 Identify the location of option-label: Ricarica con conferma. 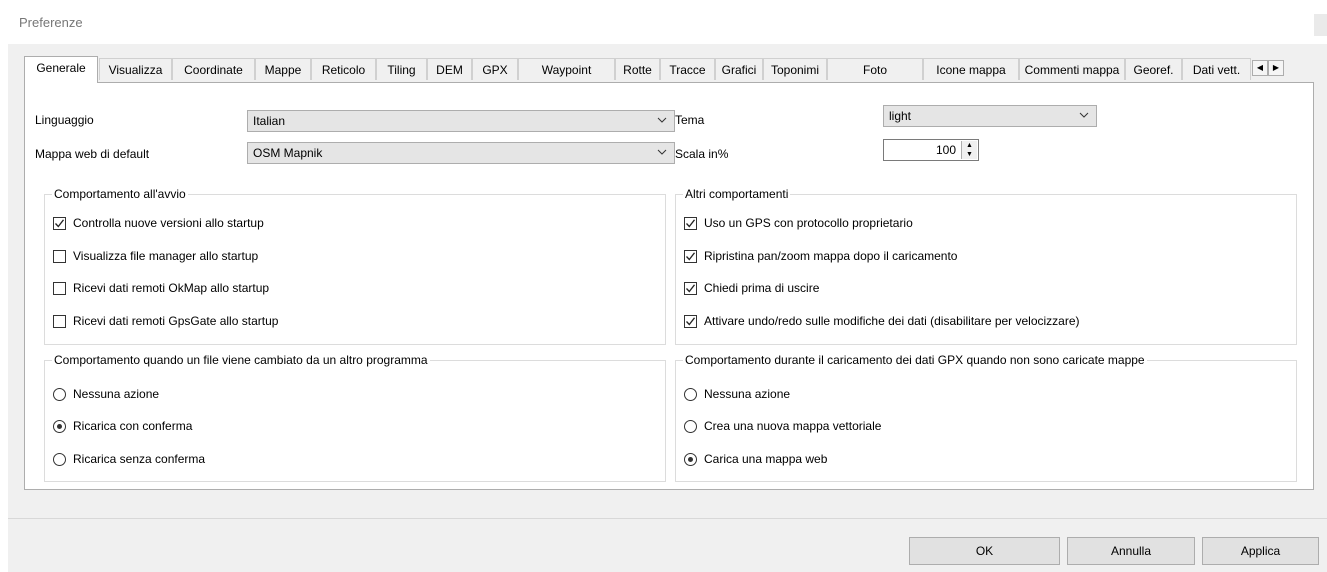
(133, 426).